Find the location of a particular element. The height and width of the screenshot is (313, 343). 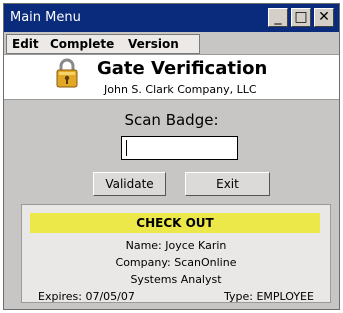

minimize-button: _ is located at coordinates (278, 17).